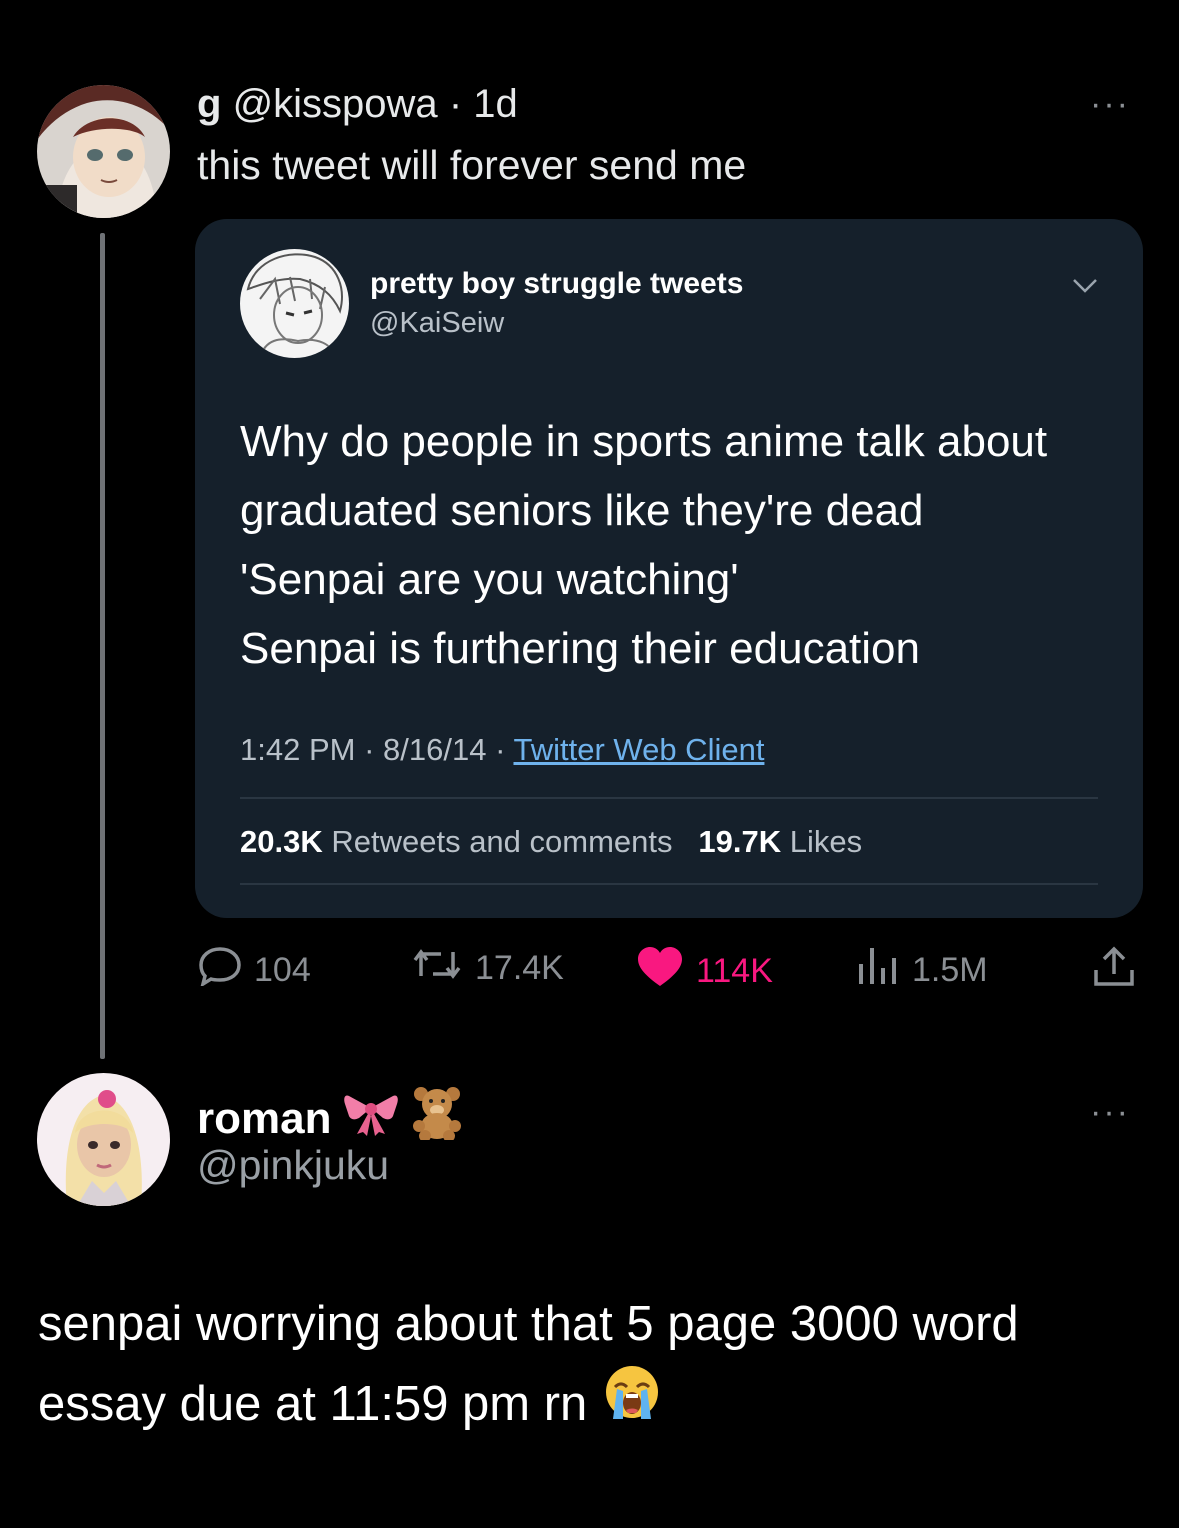 The height and width of the screenshot is (1528, 1179). I want to click on quote-tweet-header: g @kisspowa · 1d, so click(357, 104).